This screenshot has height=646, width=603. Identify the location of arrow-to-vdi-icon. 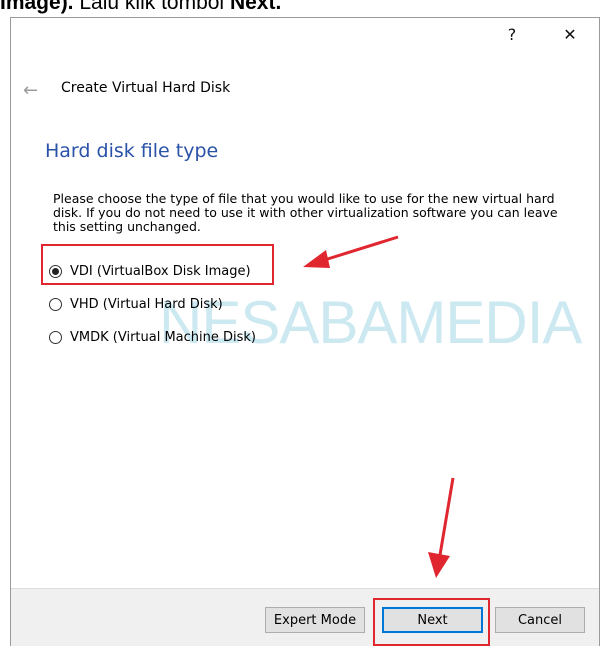
(351, 251).